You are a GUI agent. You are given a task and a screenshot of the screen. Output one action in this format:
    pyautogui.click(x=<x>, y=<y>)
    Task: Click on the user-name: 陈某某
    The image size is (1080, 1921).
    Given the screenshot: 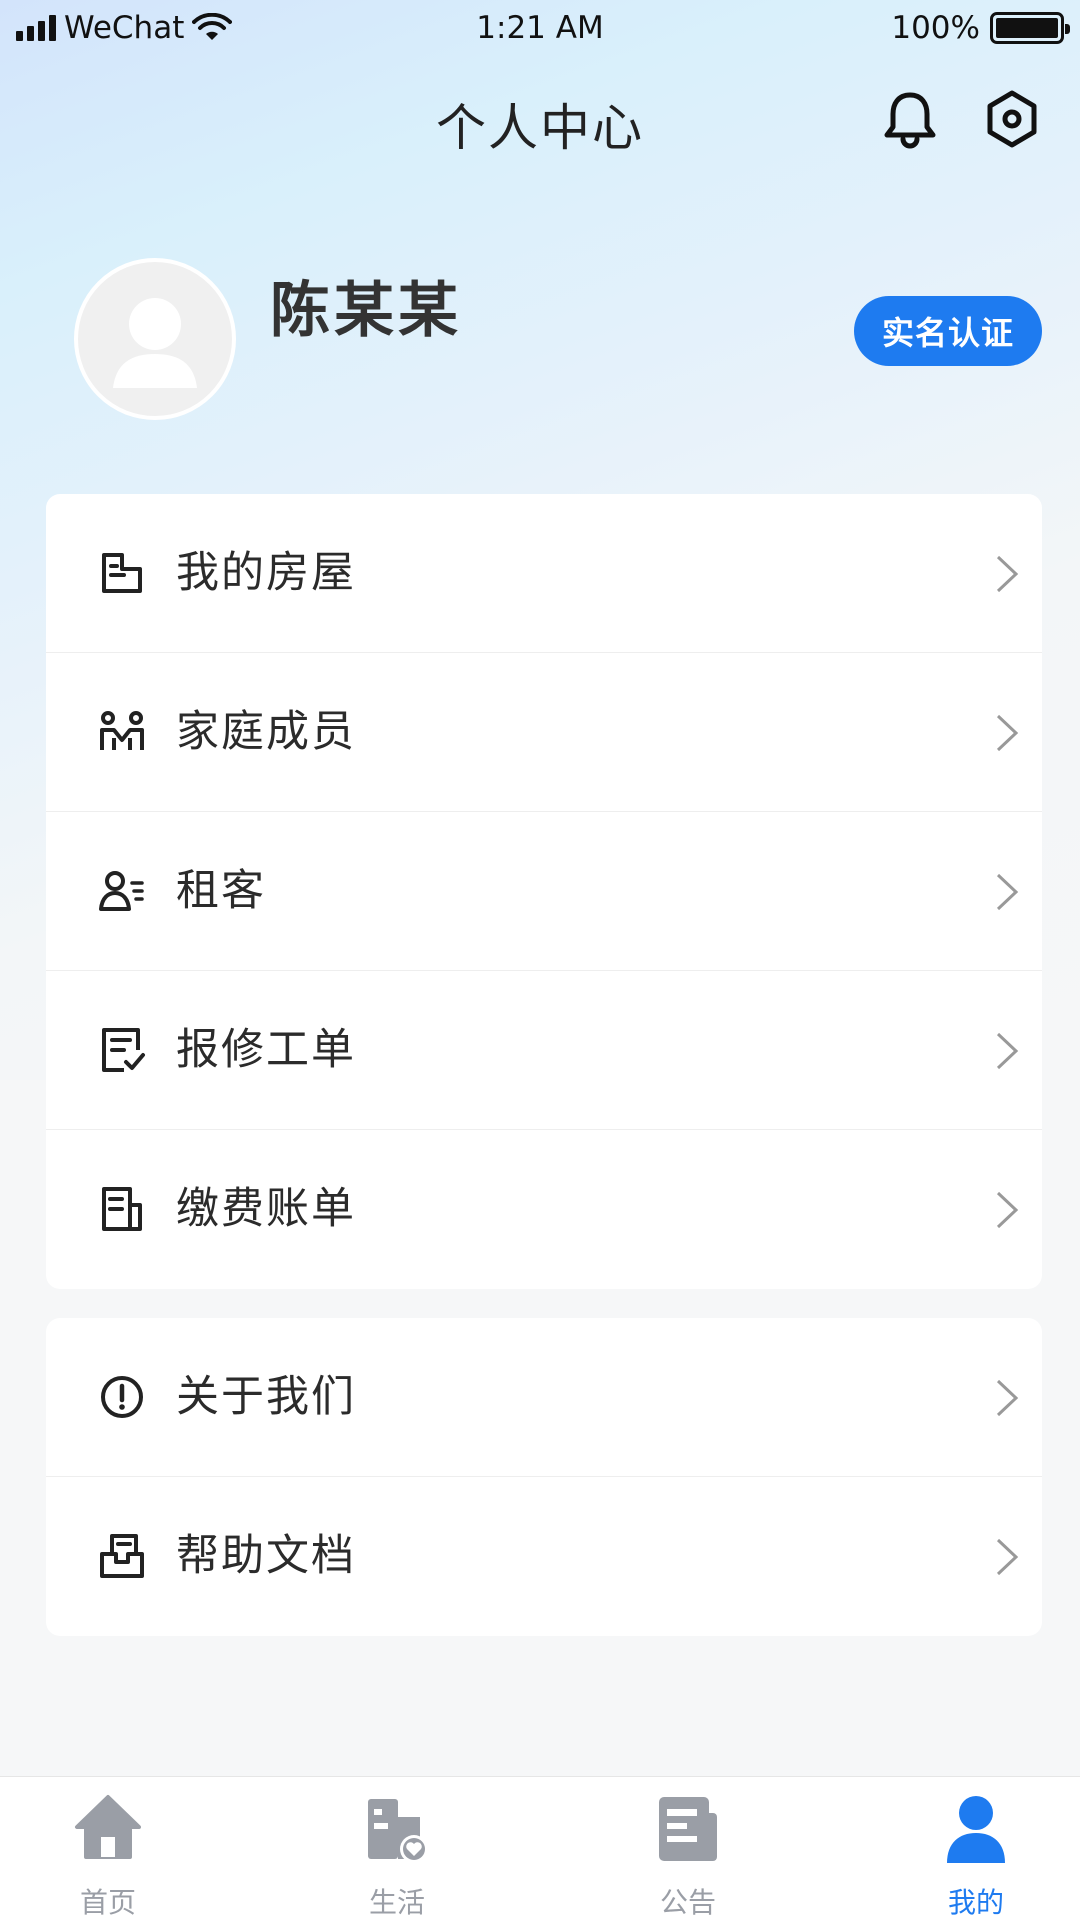 What is the action you would take?
    pyautogui.click(x=366, y=311)
    